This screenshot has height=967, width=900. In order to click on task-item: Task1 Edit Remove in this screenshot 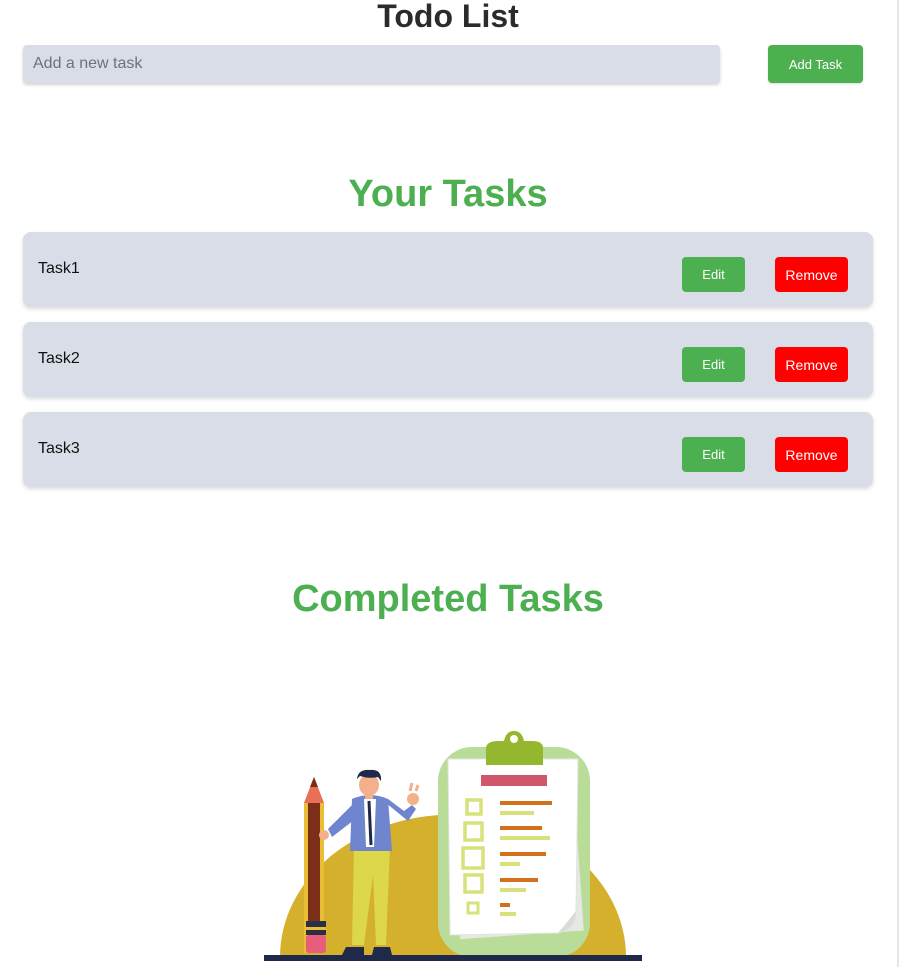, I will do `click(448, 269)`.